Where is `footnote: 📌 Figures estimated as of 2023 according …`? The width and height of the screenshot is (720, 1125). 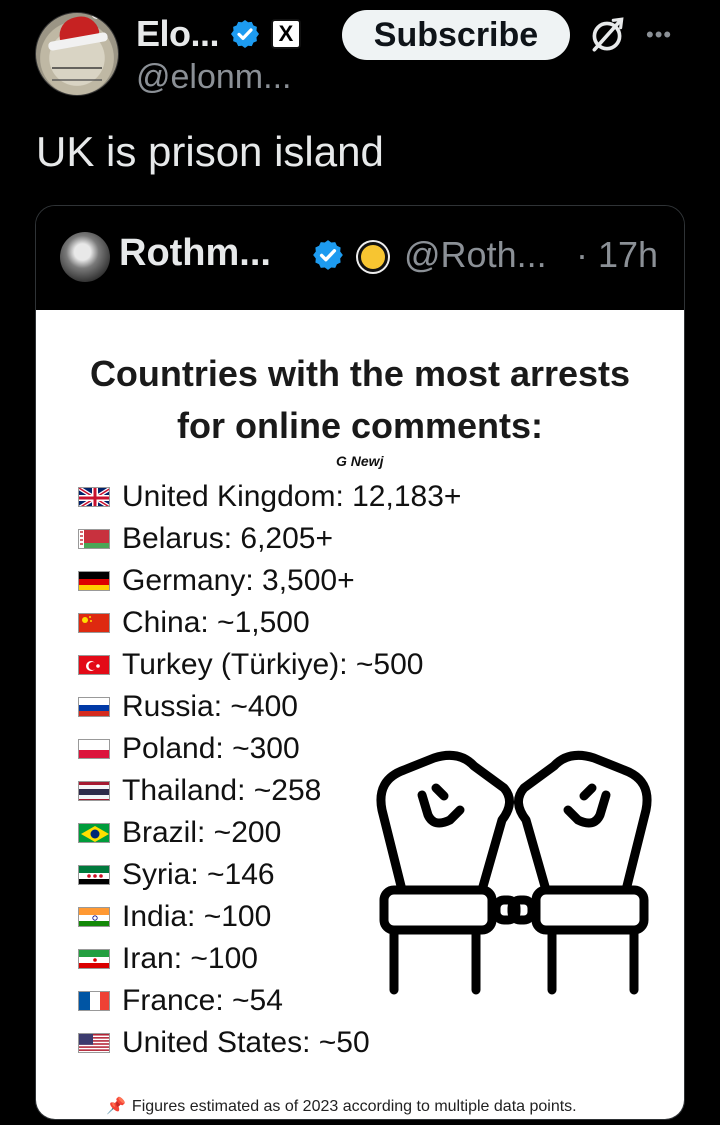
footnote: 📌 Figures estimated as of 2023 according … is located at coordinates (341, 1106).